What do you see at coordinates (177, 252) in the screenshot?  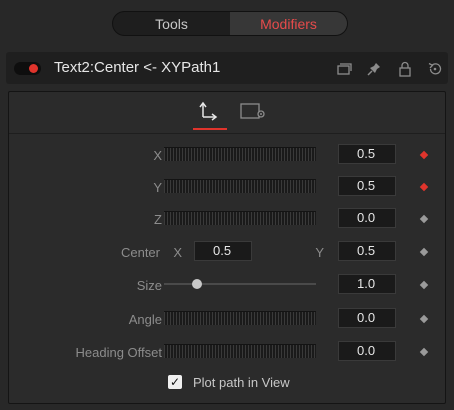 I see `center-x-label: X` at bounding box center [177, 252].